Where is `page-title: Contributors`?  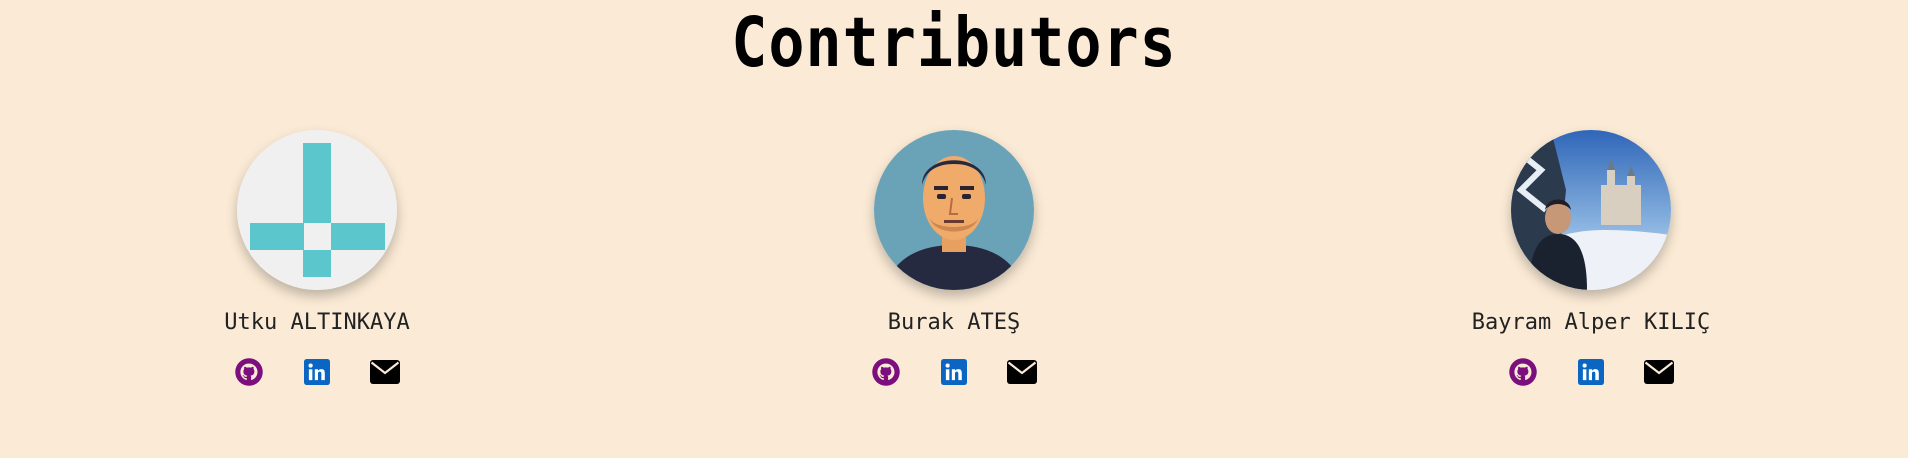
page-title: Contributors is located at coordinates (954, 43).